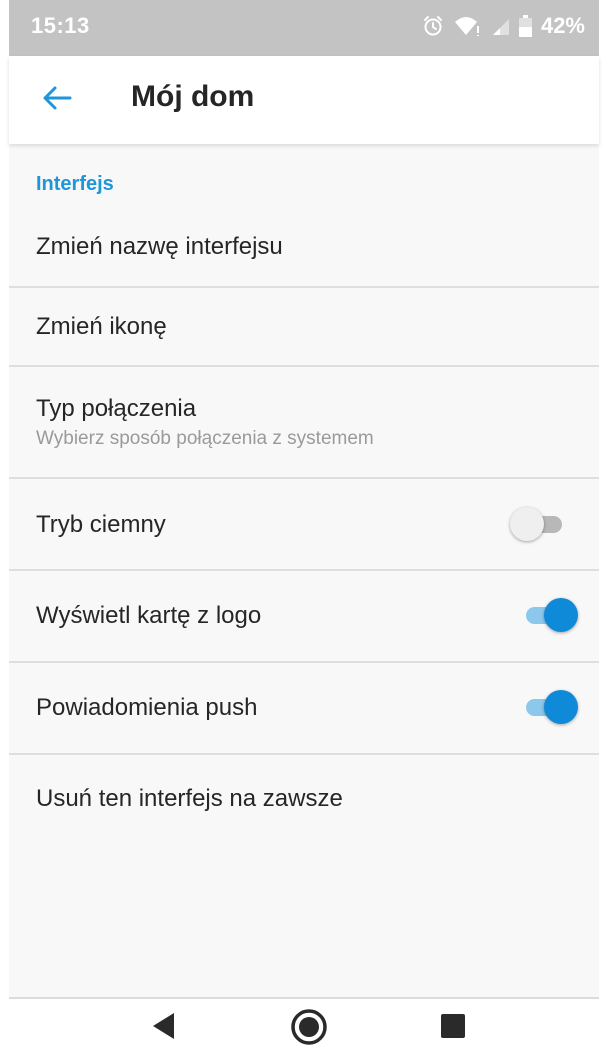 Image resolution: width=602 pixels, height=1053 pixels. I want to click on back-button, so click(57, 100).